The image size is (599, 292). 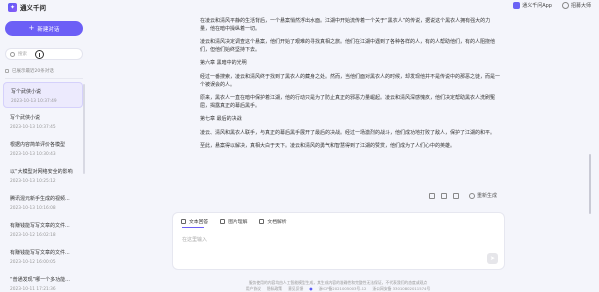 I want to click on image-icon, so click(x=223, y=221).